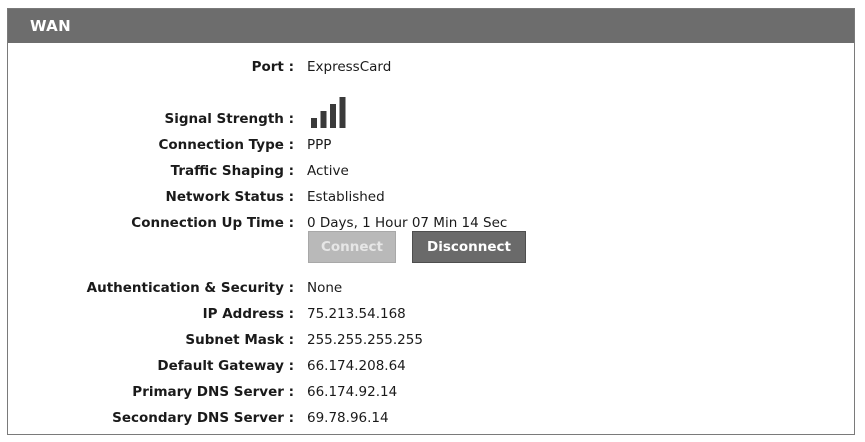 The width and height of the screenshot is (865, 442). Describe the element at coordinates (229, 119) in the screenshot. I see `signal-strength-label: Signal Strength :` at that location.